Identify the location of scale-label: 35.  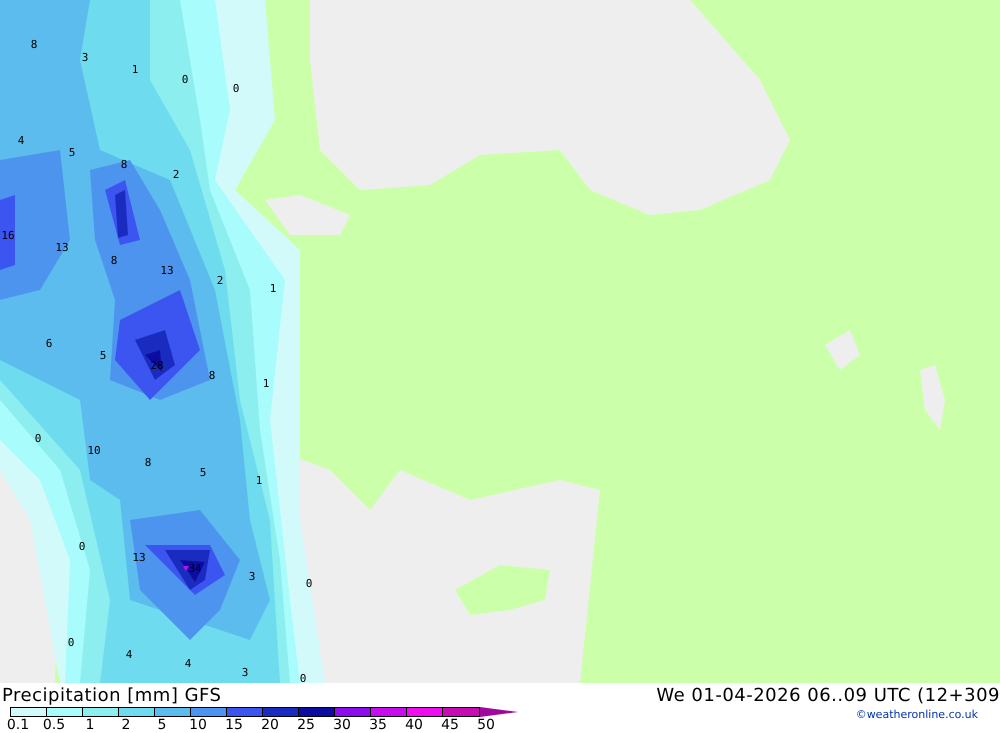
(378, 725).